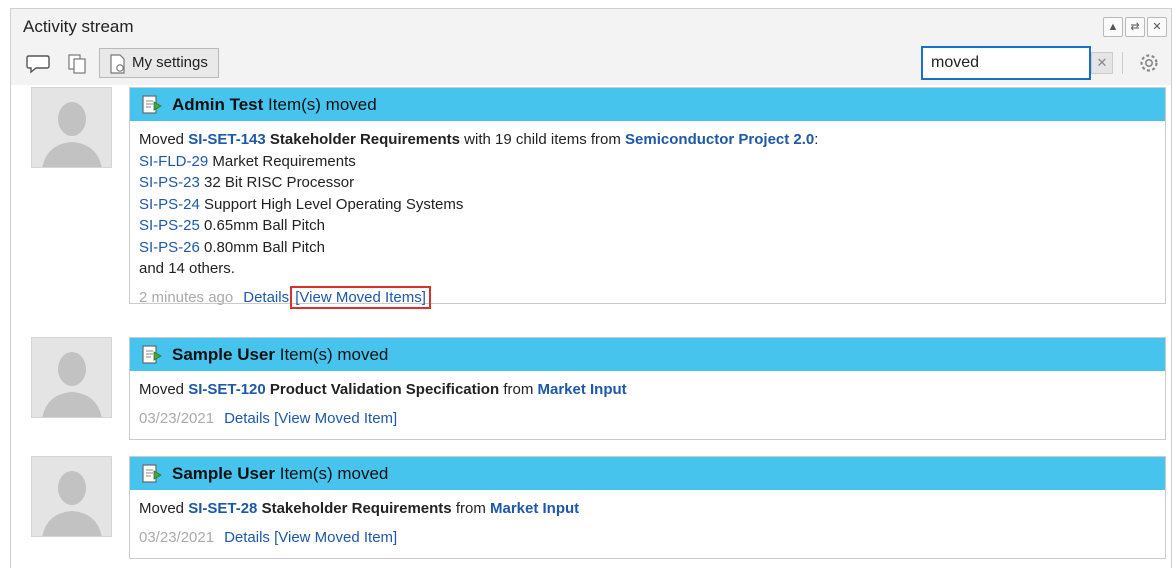 Image resolution: width=1176 pixels, height=568 pixels. What do you see at coordinates (173, 161) in the screenshot?
I see `child-item-link: SI-FLD-29` at bounding box center [173, 161].